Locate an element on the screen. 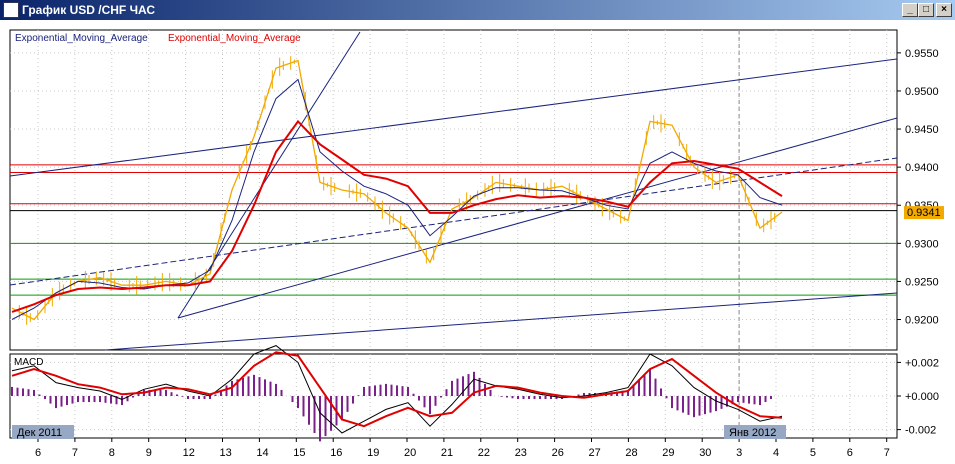 The width and height of the screenshot is (955, 464). chart-app-icon is located at coordinates (11, 10).